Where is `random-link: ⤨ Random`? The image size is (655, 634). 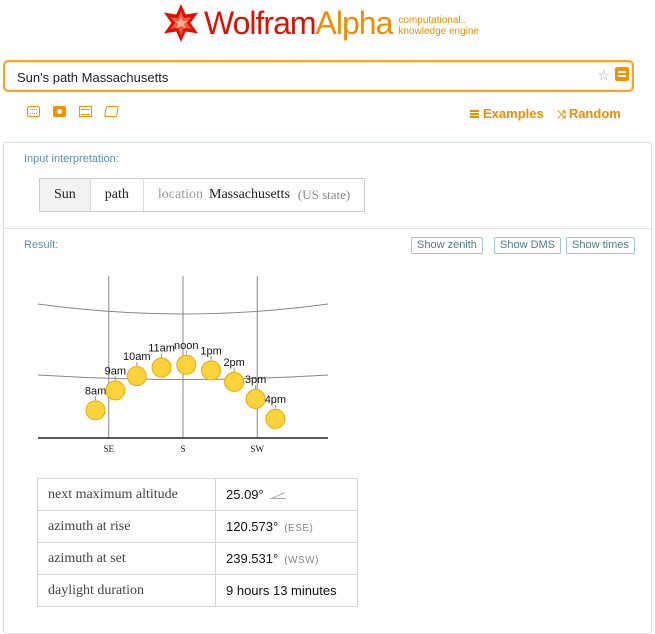
random-link: ⤨ Random is located at coordinates (589, 114).